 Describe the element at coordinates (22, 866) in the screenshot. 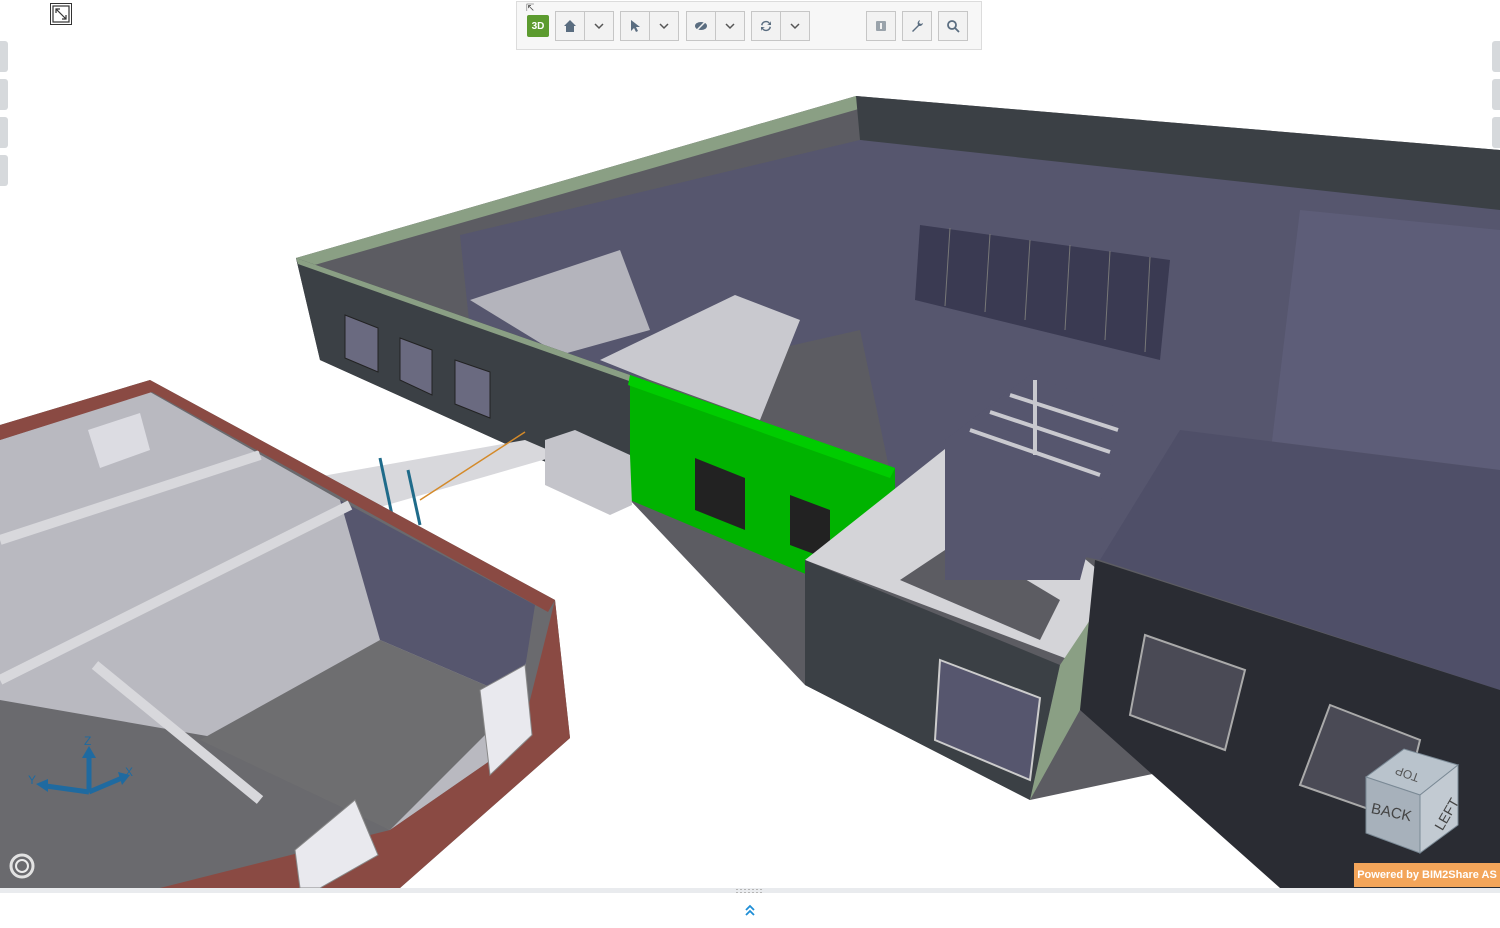

I see `loading-spinner-icon` at that location.